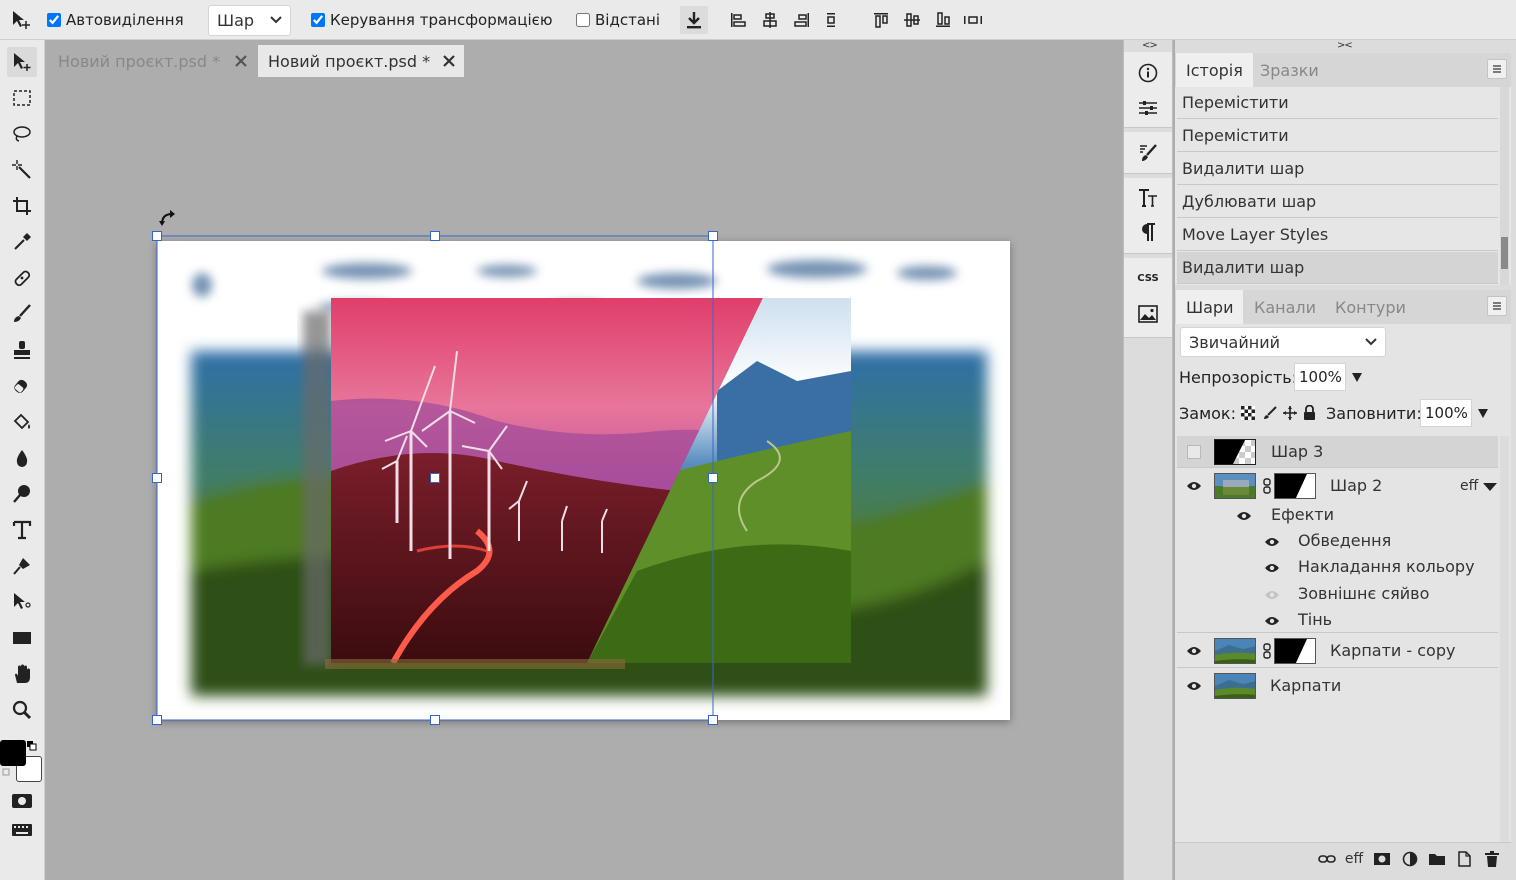 Image resolution: width=1516 pixels, height=880 pixels. What do you see at coordinates (1504, 186) in the screenshot?
I see `history-scrollbar` at bounding box center [1504, 186].